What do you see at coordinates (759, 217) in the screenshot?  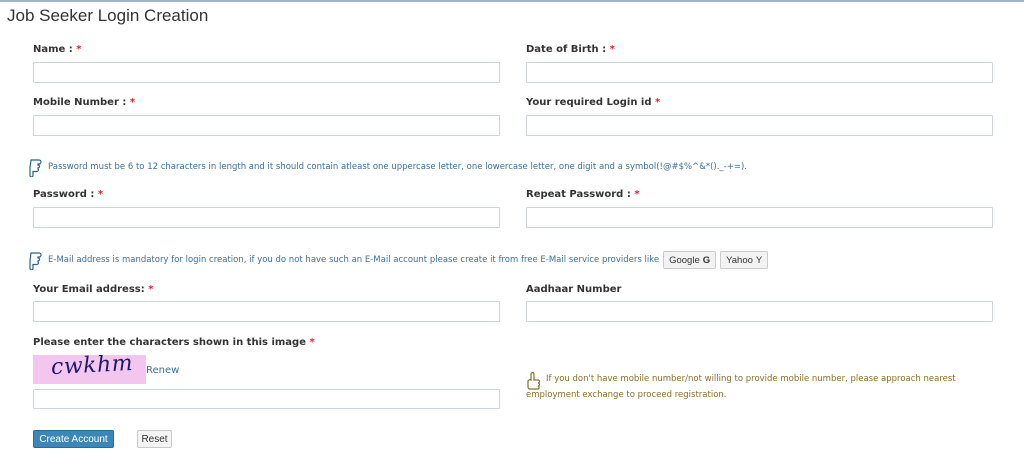 I see `repeat-password-input` at bounding box center [759, 217].